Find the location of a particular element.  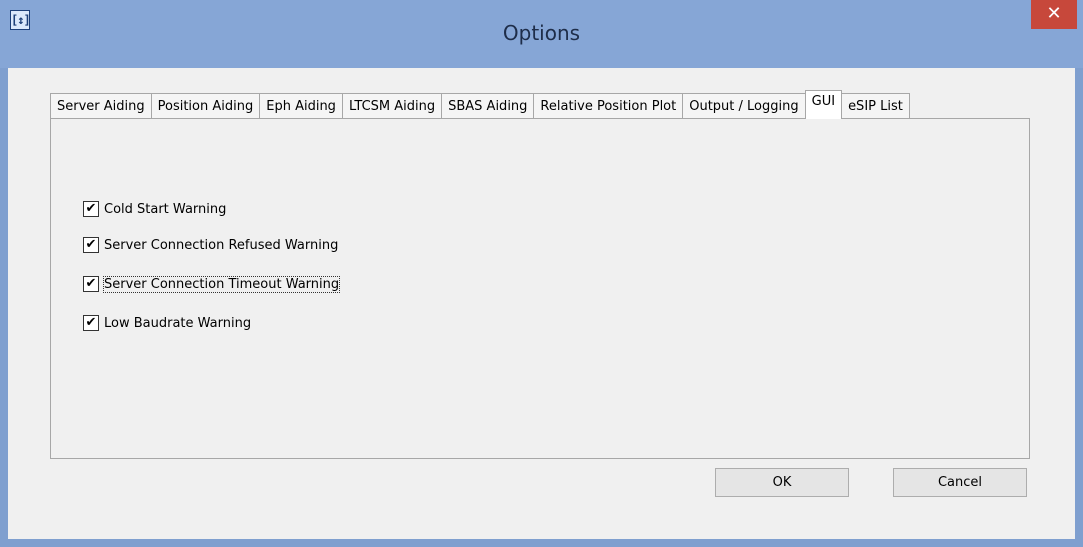

close-icon: ✕ is located at coordinates (1054, 13).